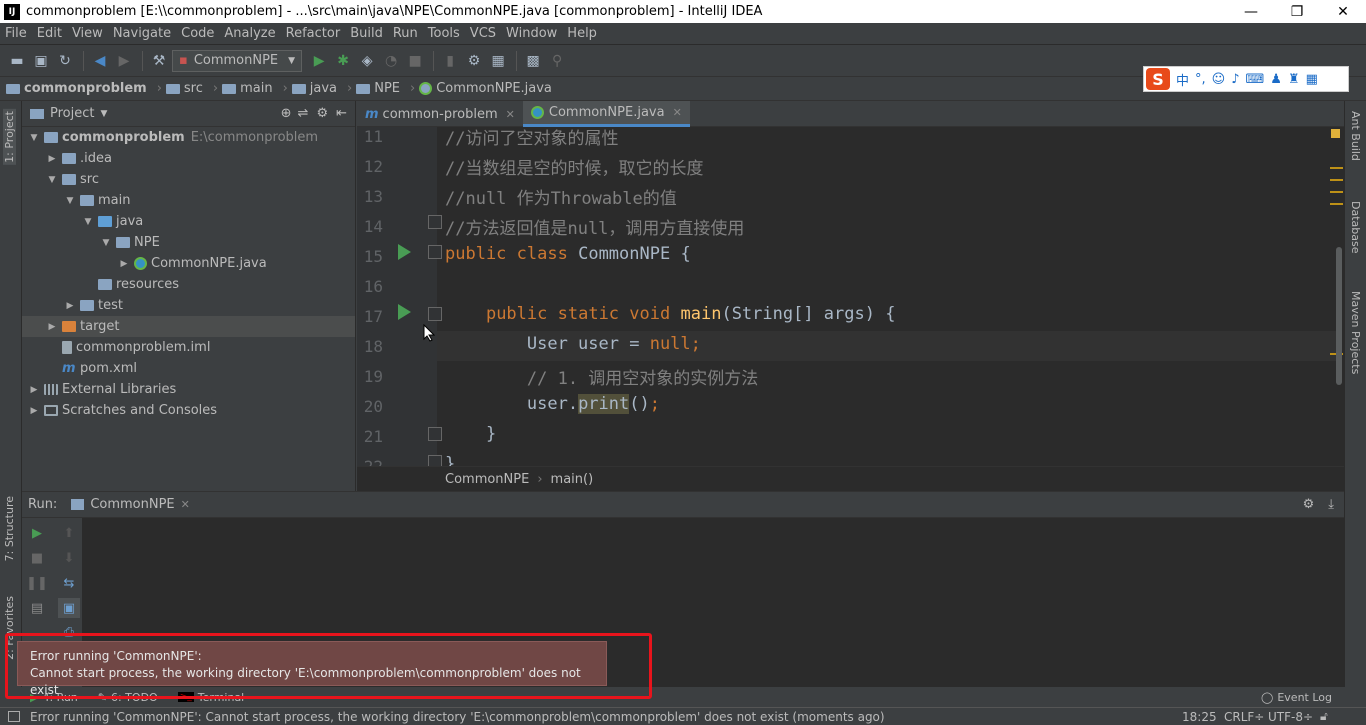 This screenshot has height=725, width=1366. Describe the element at coordinates (313, 33) in the screenshot. I see `menu-refactor: Refactor` at that location.